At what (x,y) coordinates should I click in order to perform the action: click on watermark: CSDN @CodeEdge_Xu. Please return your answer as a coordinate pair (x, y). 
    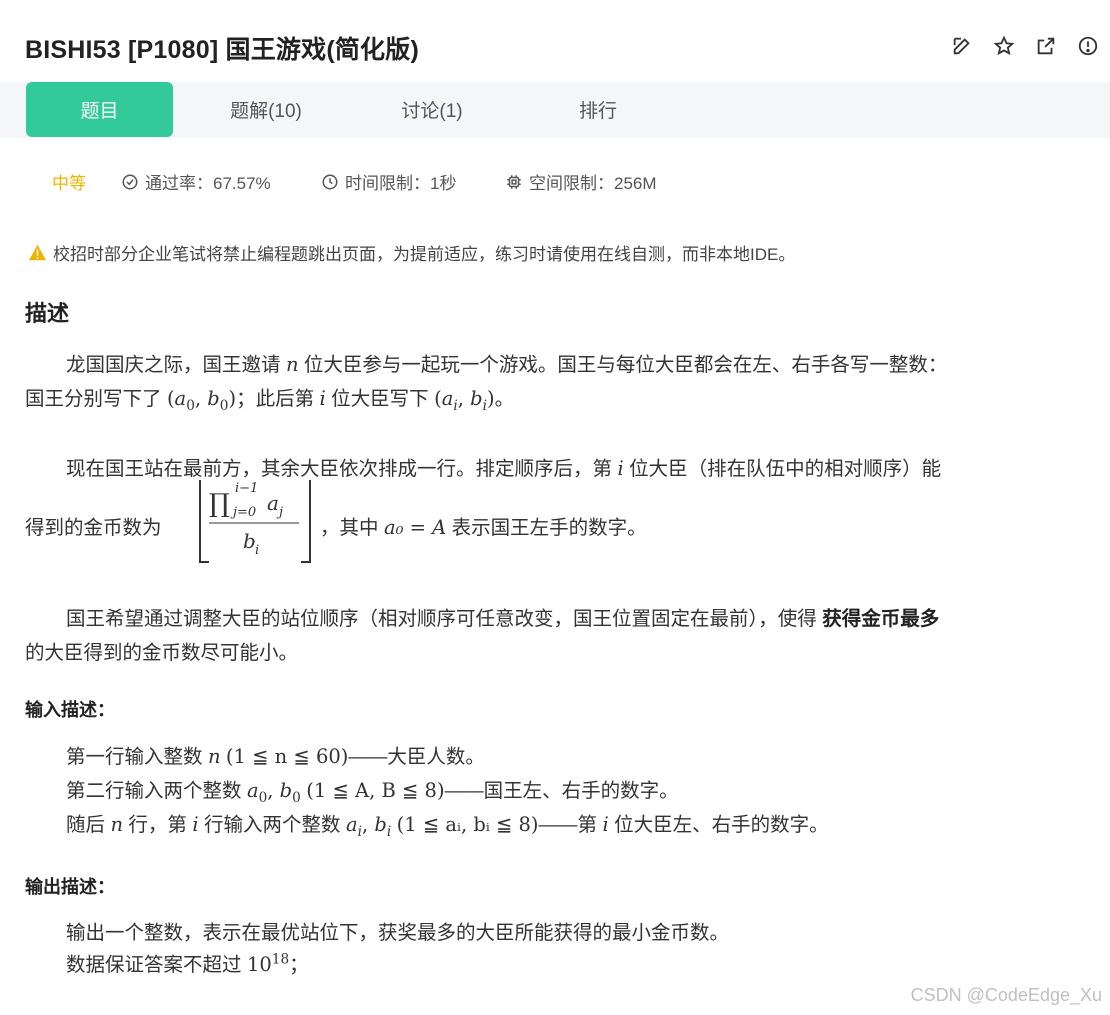
    Looking at the image, I should click on (1006, 995).